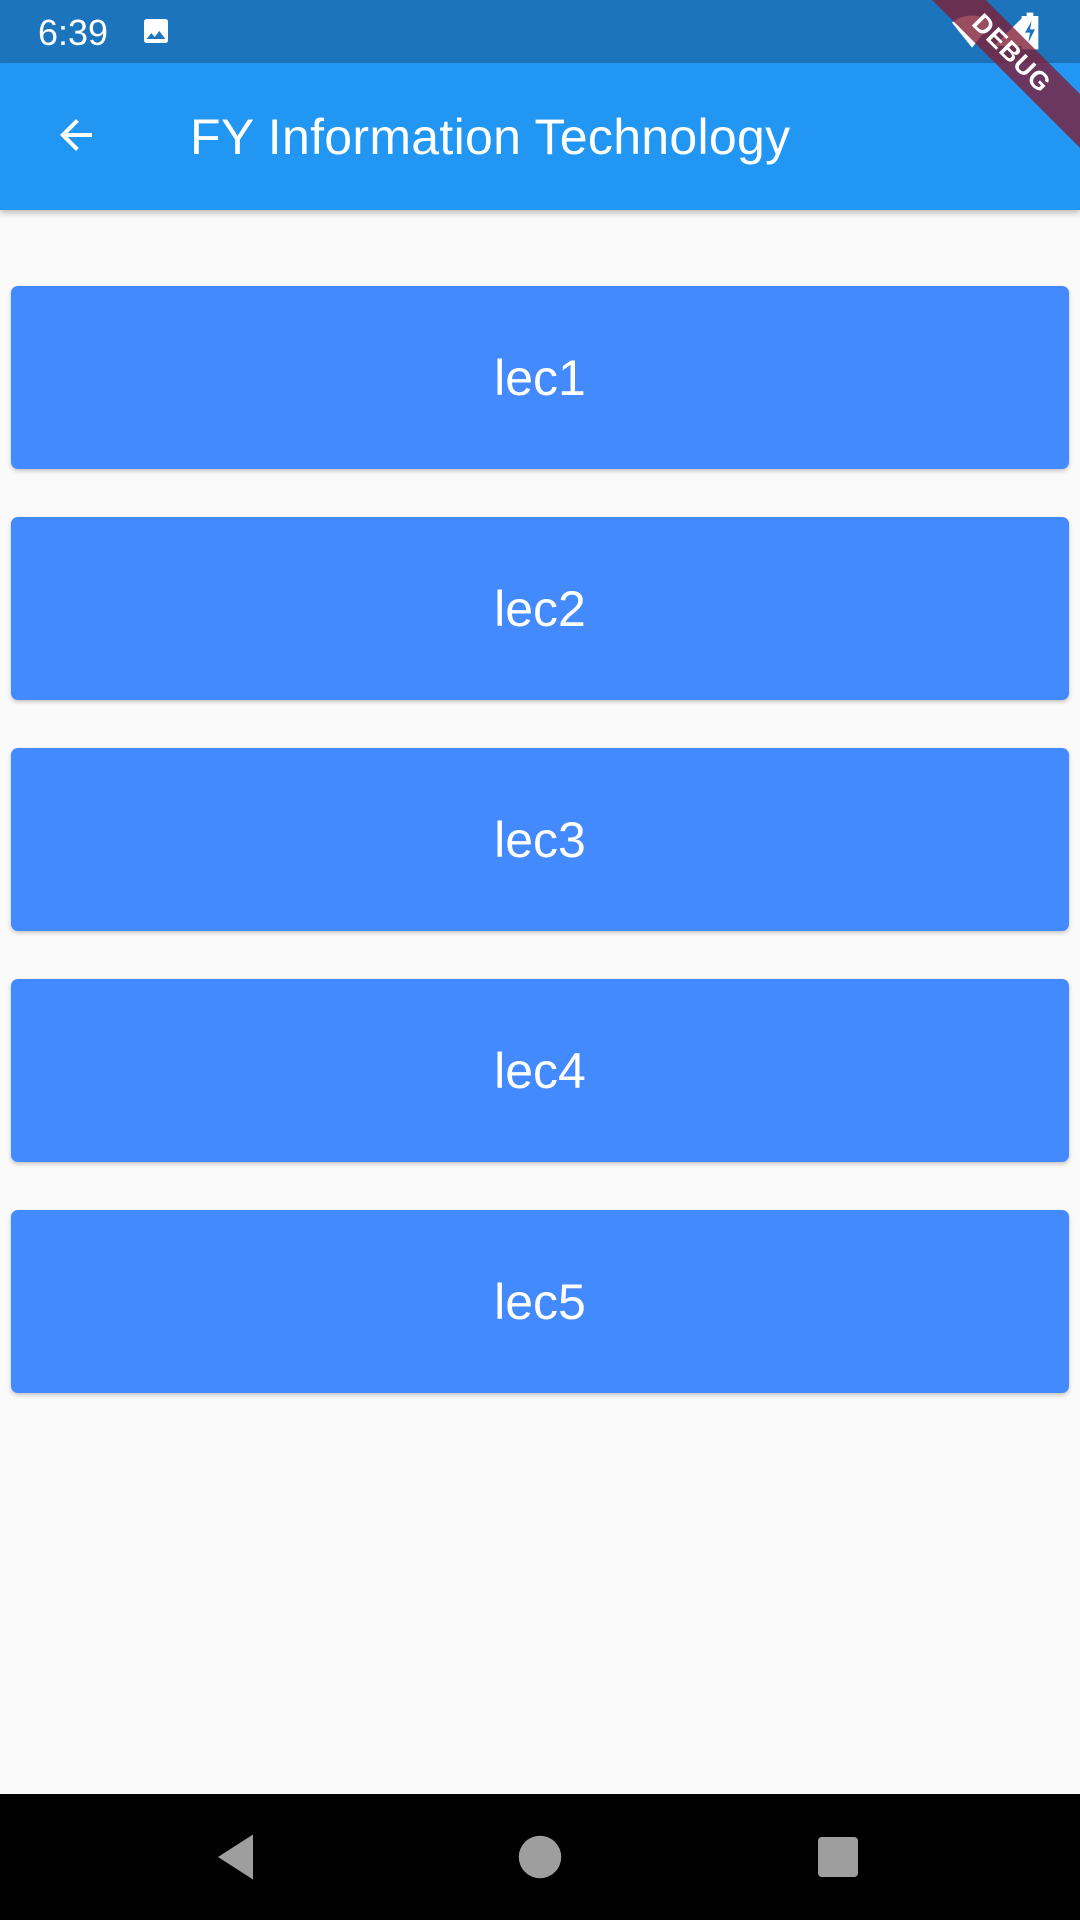 Image resolution: width=1080 pixels, height=1920 pixels. I want to click on lec3-button: lec3, so click(540, 839).